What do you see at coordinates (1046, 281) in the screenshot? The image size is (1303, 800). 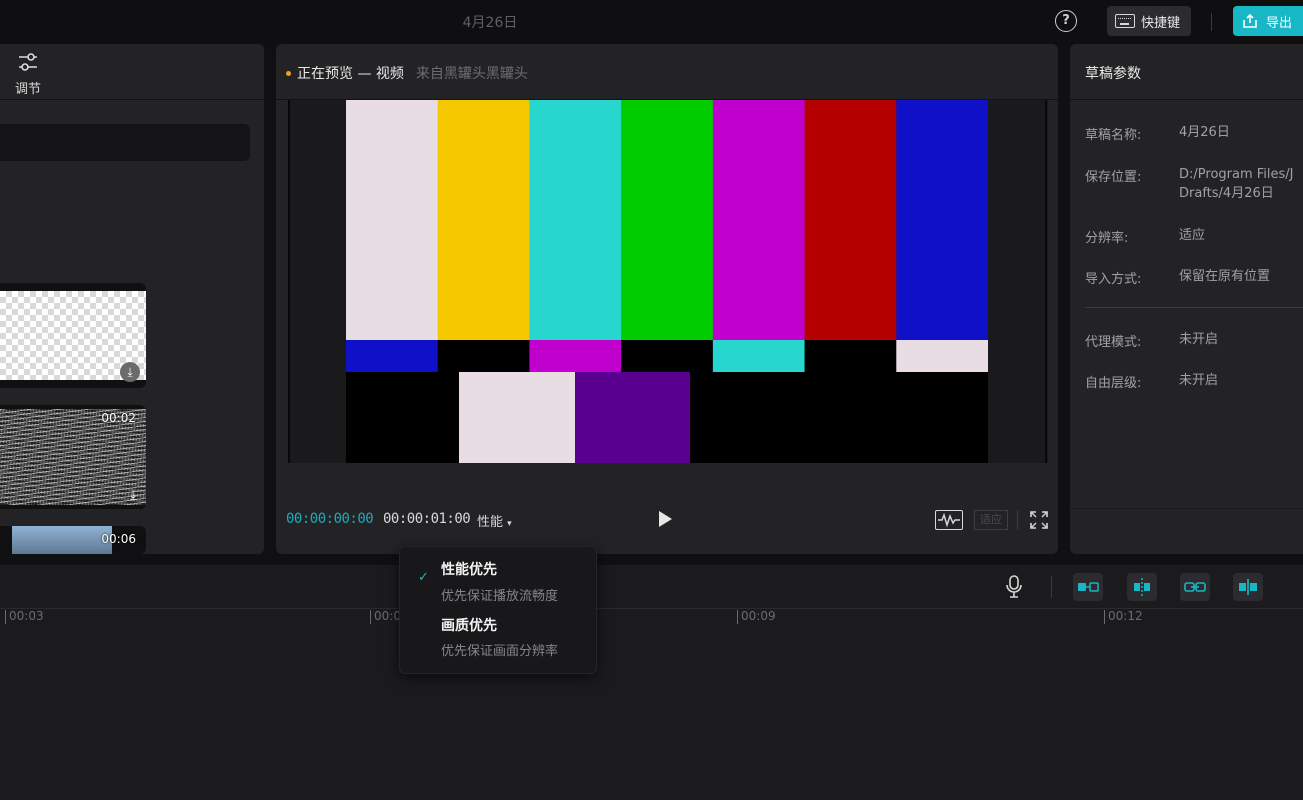 I see `canvas-border-right` at bounding box center [1046, 281].